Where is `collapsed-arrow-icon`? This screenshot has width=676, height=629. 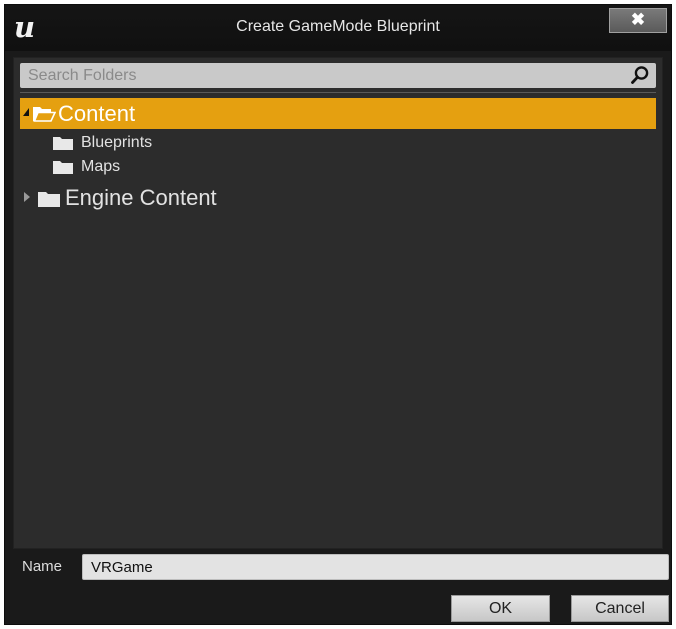 collapsed-arrow-icon is located at coordinates (27, 197).